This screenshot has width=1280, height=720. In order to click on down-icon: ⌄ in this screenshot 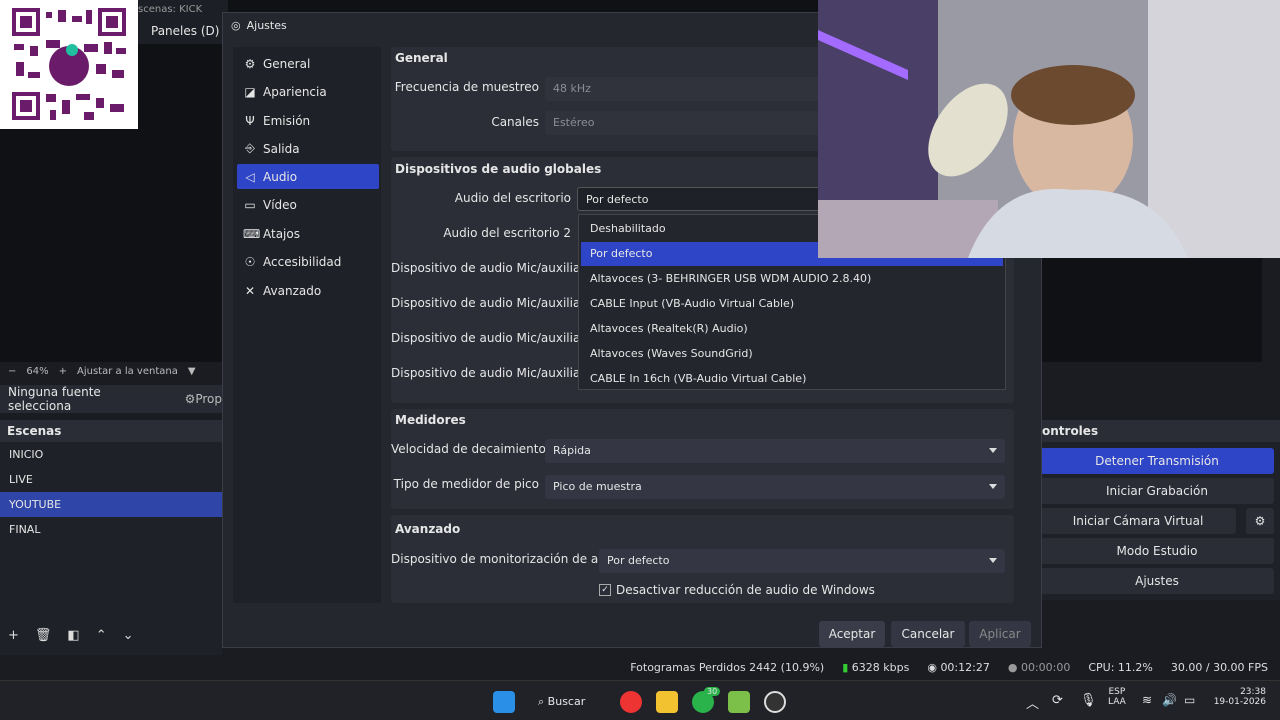, I will do `click(128, 639)`.